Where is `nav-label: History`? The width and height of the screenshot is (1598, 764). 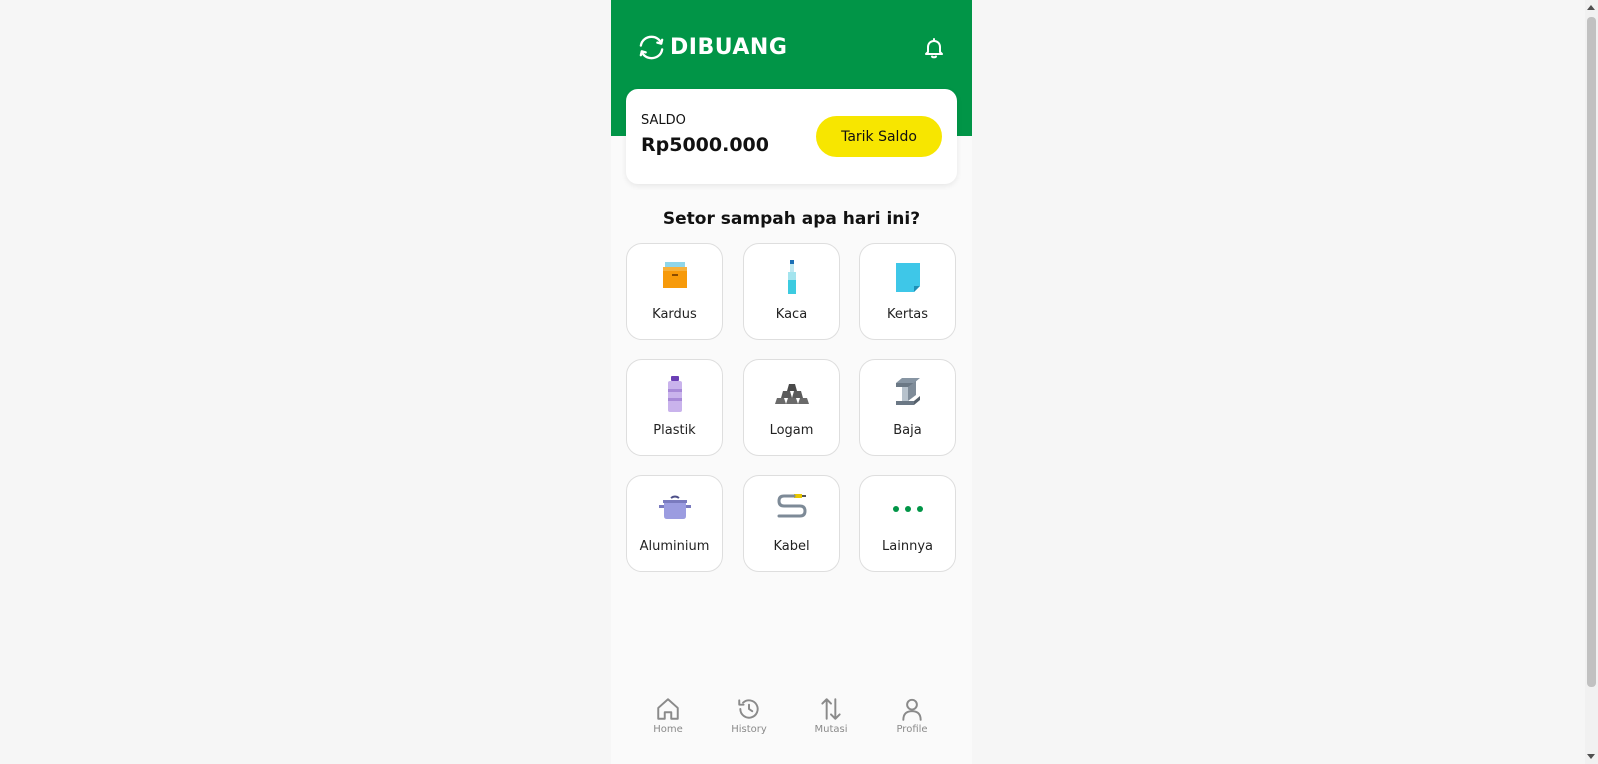
nav-label: History is located at coordinates (749, 729).